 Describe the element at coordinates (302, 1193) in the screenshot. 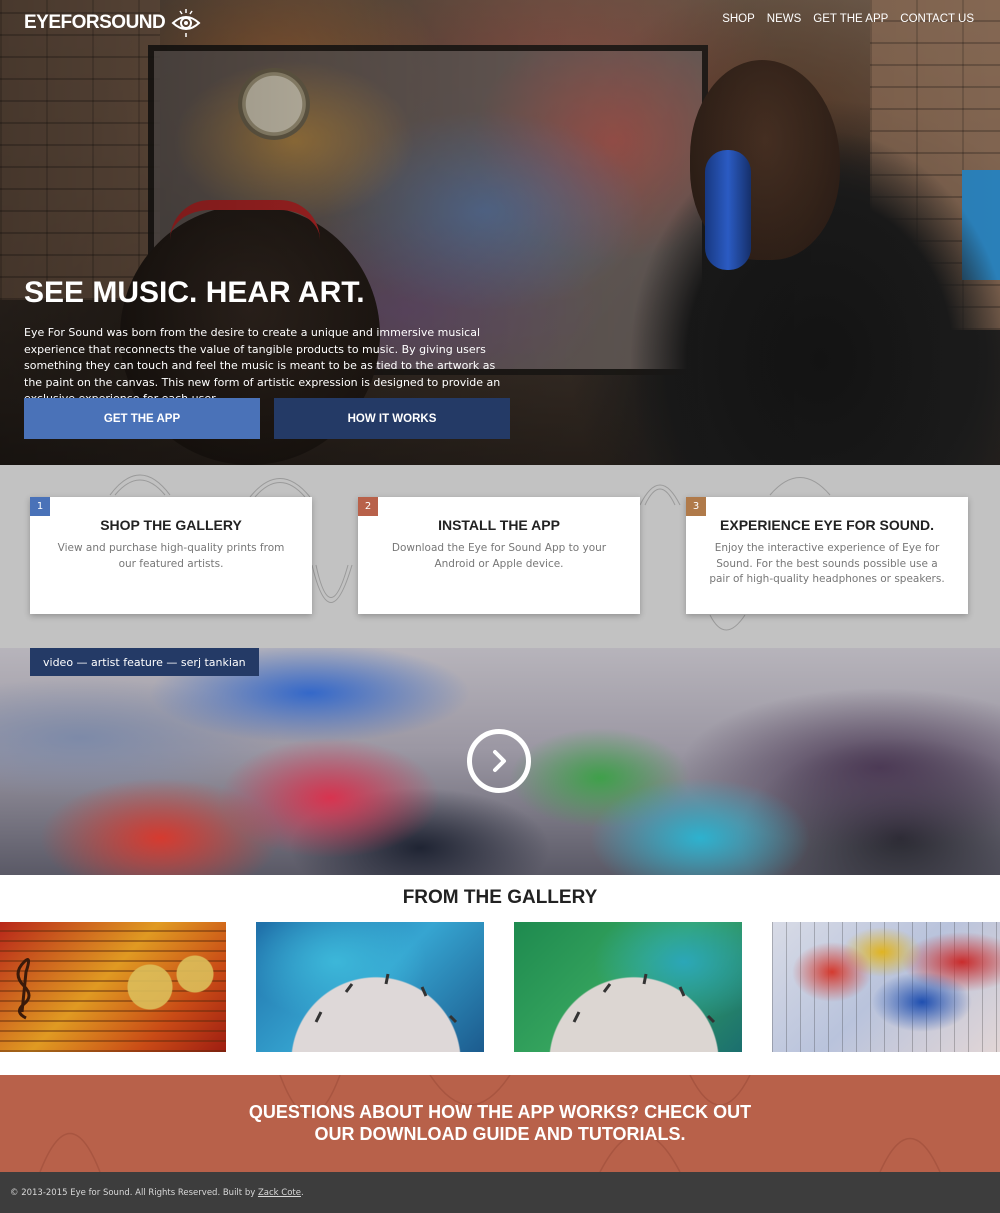

I see `copyright-suffix: .` at that location.